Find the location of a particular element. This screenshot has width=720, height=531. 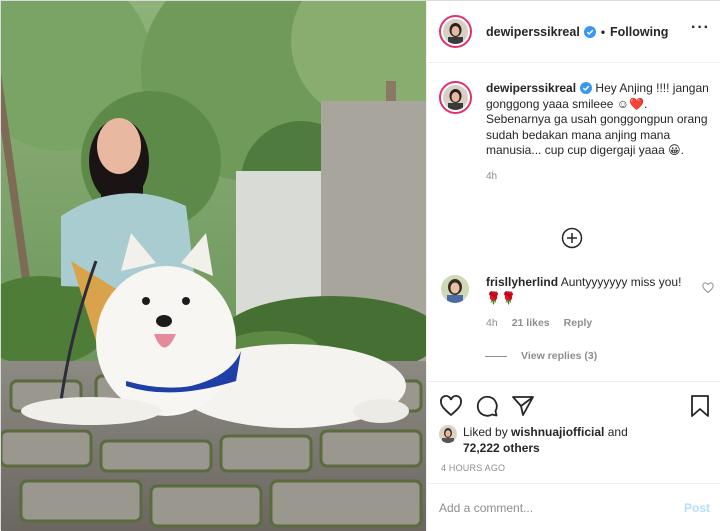

bookmark-icon is located at coordinates (700, 406).